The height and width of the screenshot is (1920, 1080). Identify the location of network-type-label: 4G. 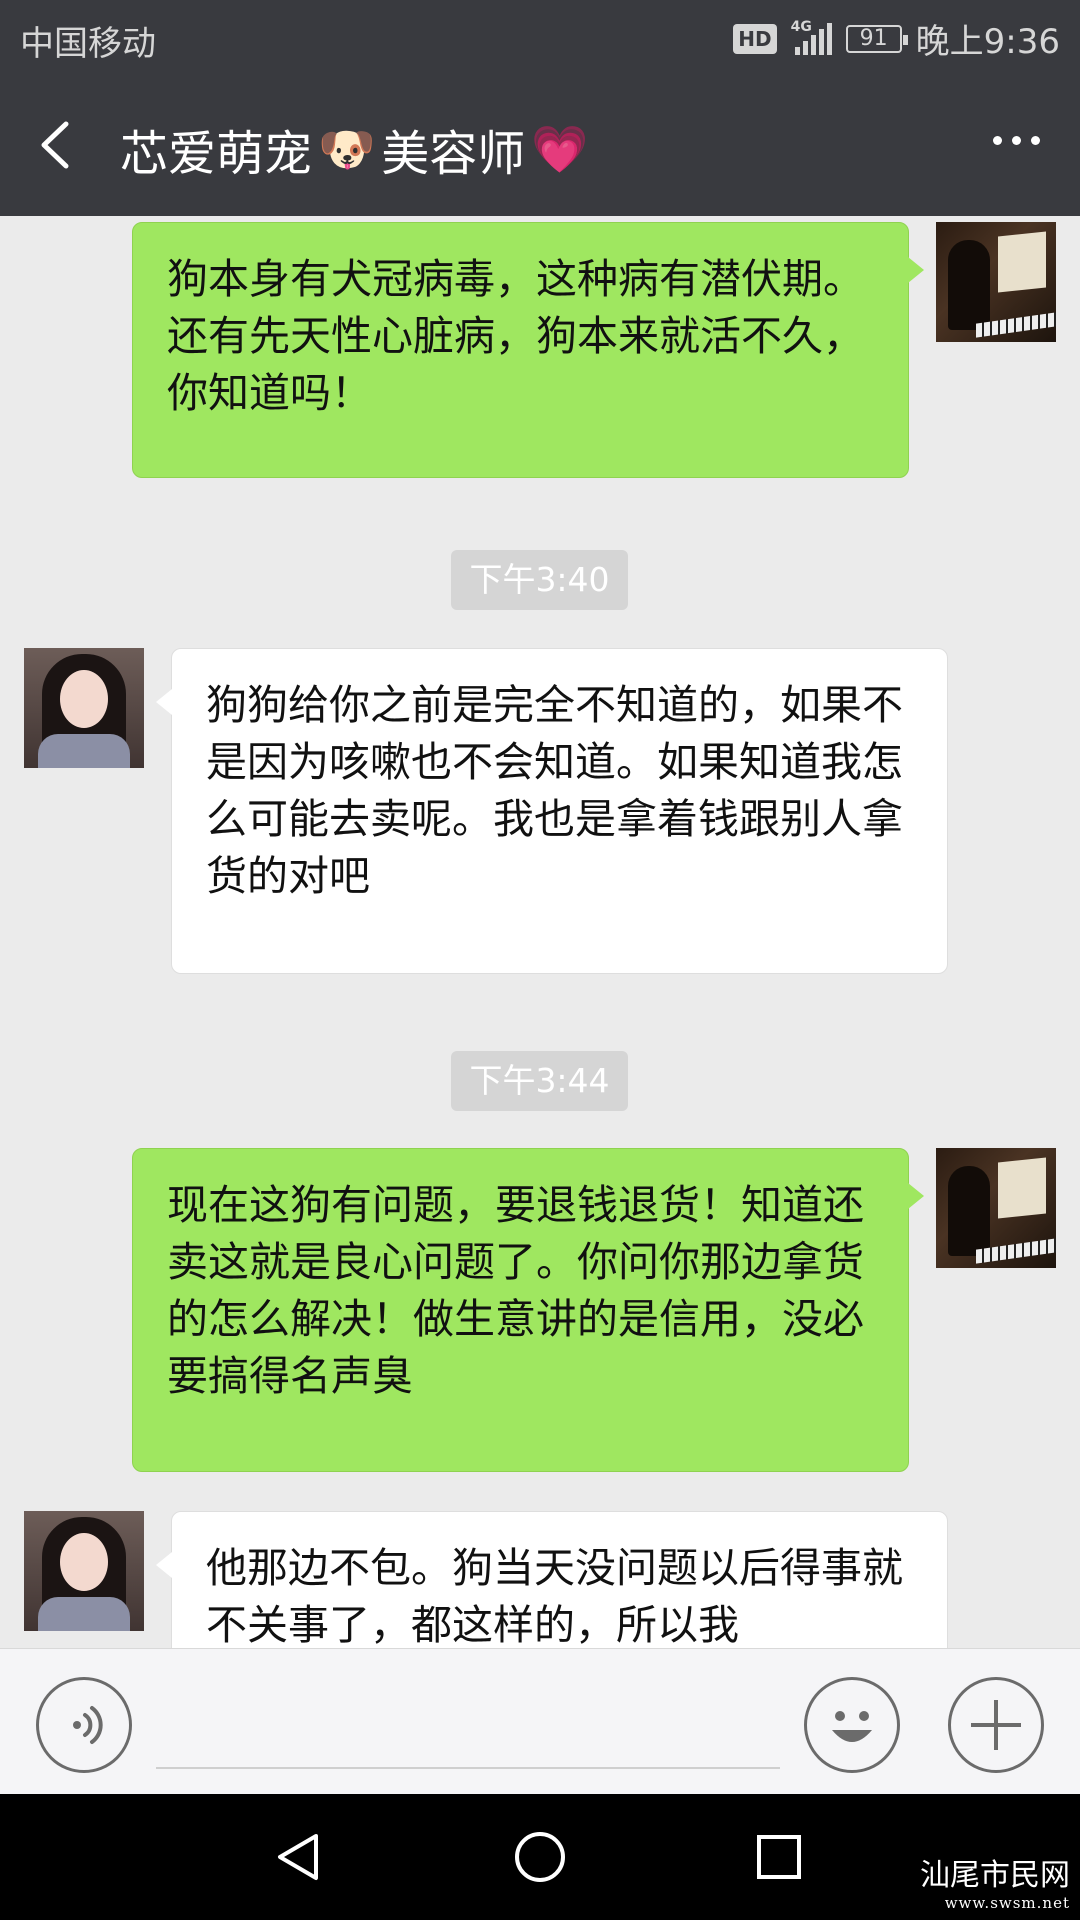
(801, 26).